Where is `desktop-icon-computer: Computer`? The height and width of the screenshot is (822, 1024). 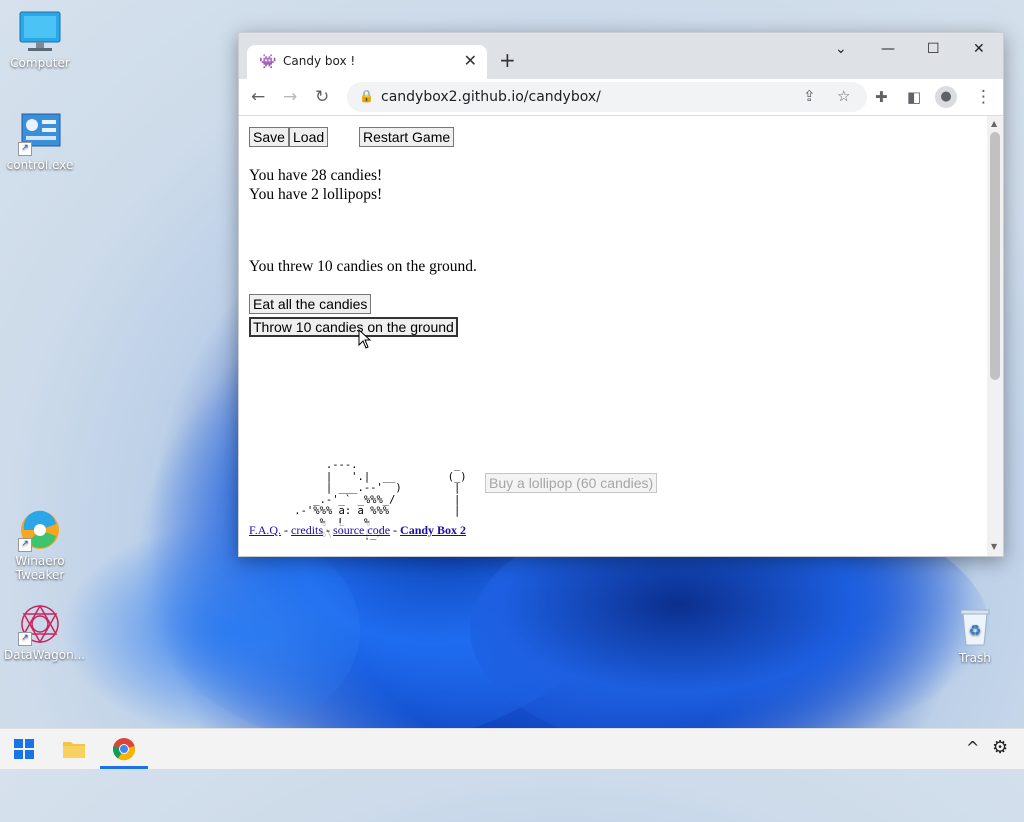
desktop-icon-computer: Computer is located at coordinates (40, 40).